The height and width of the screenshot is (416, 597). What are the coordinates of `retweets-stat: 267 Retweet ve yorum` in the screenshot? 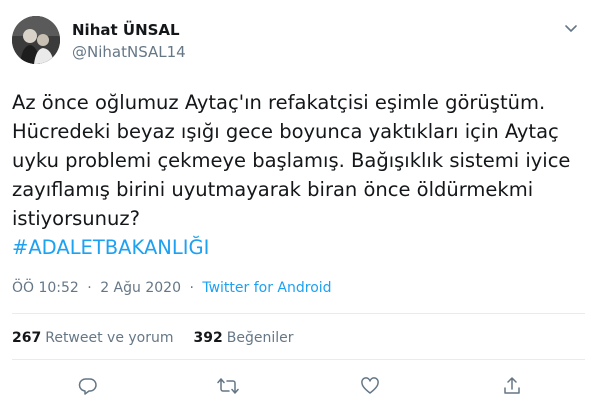 It's located at (93, 338).